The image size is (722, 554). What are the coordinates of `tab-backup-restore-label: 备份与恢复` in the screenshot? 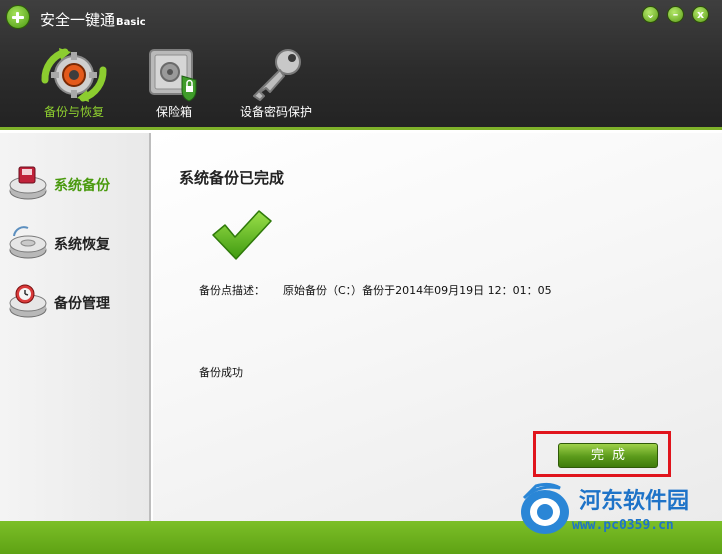 It's located at (73, 112).